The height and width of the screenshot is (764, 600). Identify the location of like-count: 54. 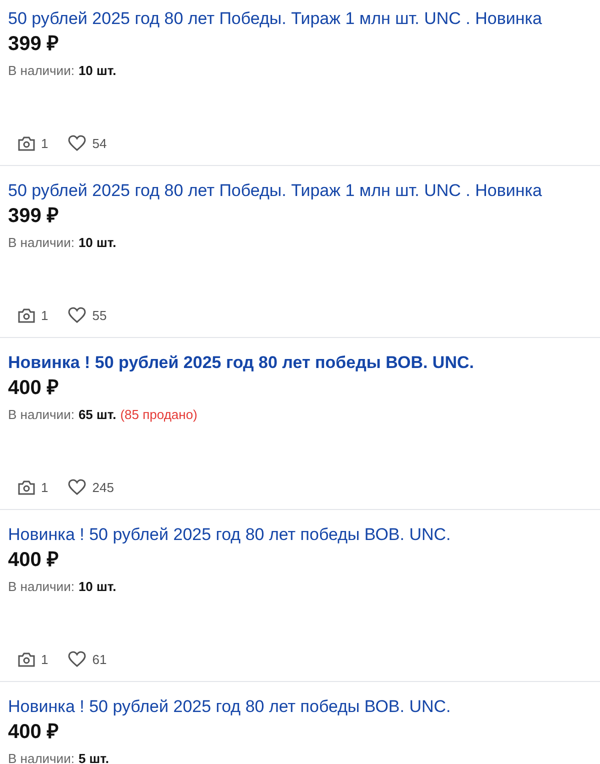
(99, 143).